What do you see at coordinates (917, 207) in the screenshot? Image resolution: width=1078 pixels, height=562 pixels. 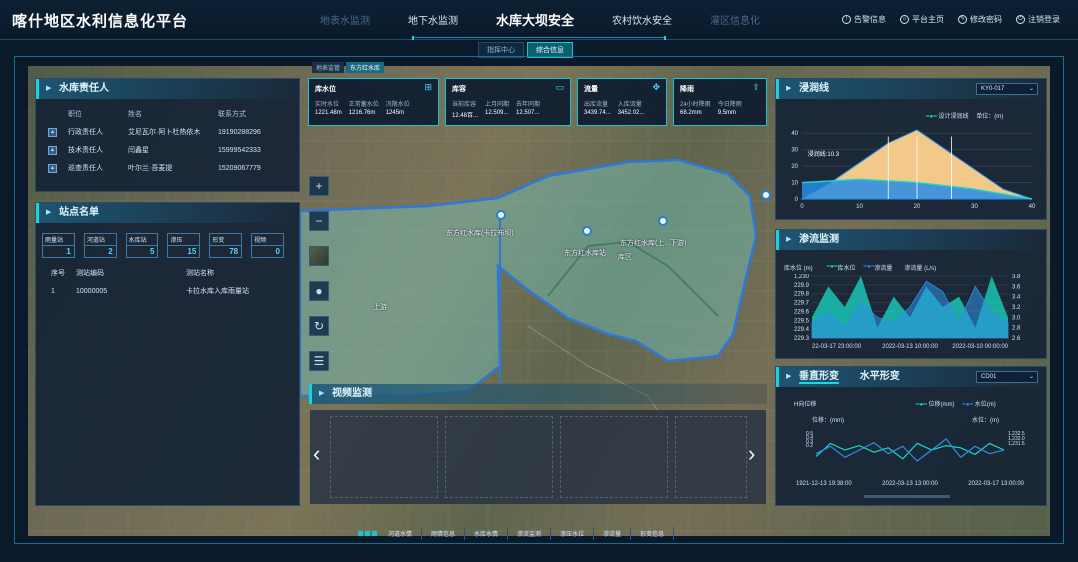 I see `x-tick-label: 20` at bounding box center [917, 207].